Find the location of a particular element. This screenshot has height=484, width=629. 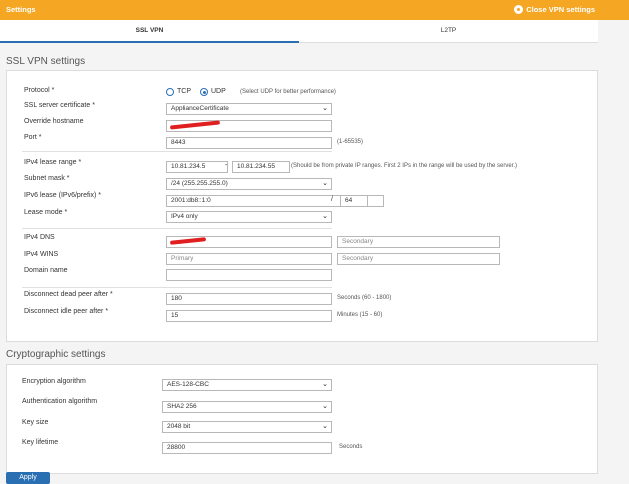

header-title: Settings is located at coordinates (21, 9).